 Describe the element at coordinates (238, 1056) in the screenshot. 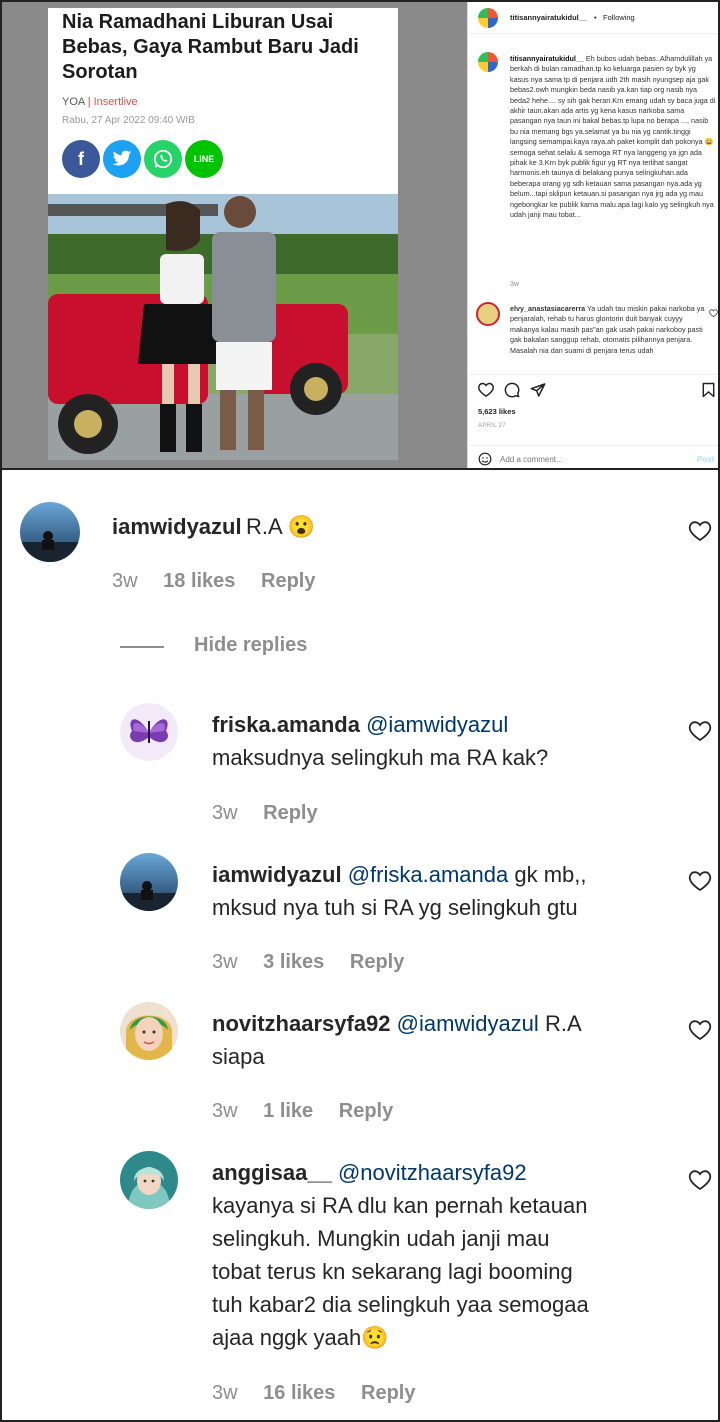

I see `reply-text-line: siapa` at that location.